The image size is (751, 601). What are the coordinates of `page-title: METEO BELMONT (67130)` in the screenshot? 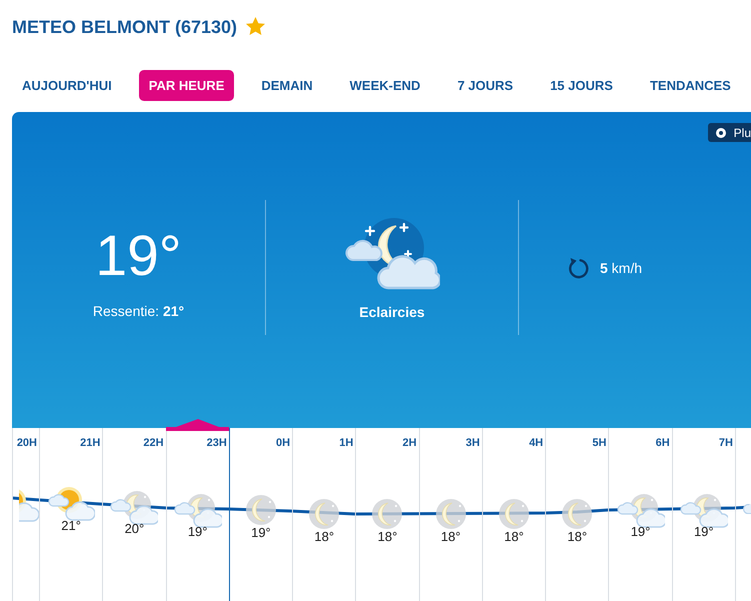 It's located at (125, 27).